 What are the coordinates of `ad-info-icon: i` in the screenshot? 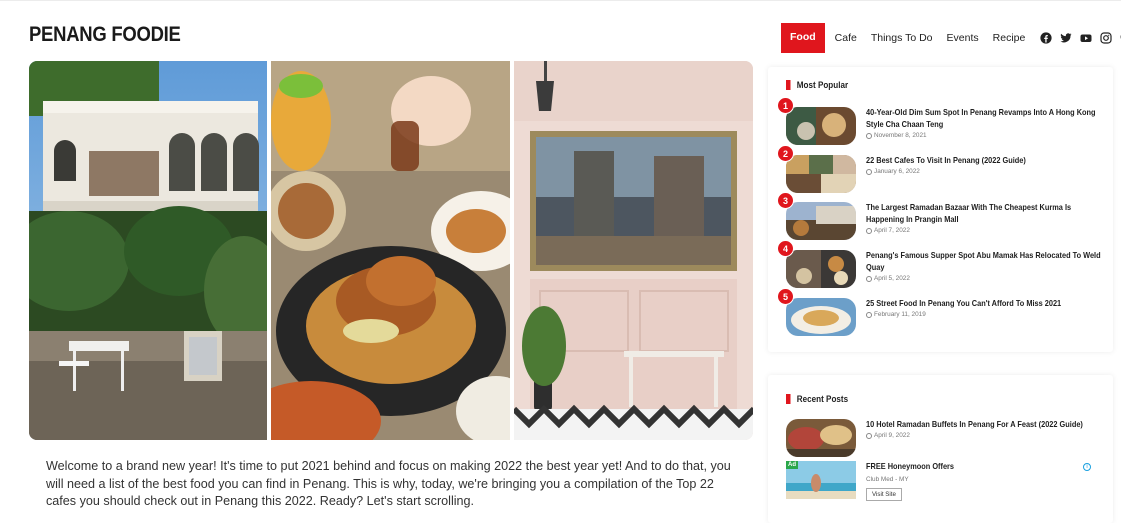 It's located at (1087, 467).